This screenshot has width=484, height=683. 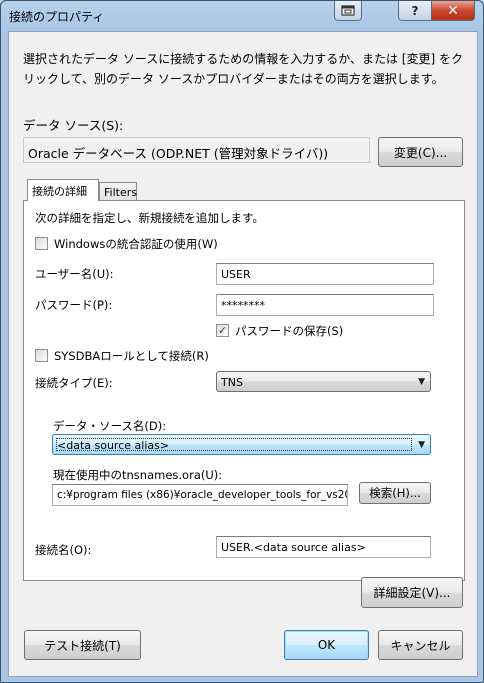 I want to click on password-input: ********, so click(x=325, y=305).